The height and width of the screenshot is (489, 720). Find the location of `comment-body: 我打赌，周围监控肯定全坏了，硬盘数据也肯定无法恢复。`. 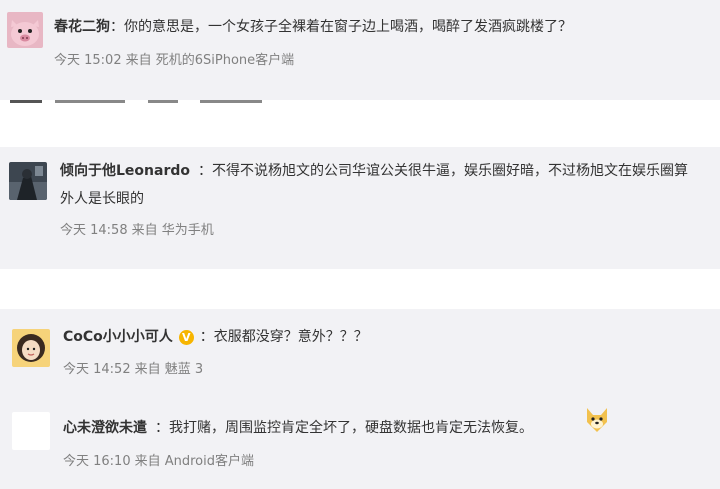

comment-body: 我打赌，周围监控肯定全坏了，硬盘数据也肯定无法恢复。 is located at coordinates (351, 428).